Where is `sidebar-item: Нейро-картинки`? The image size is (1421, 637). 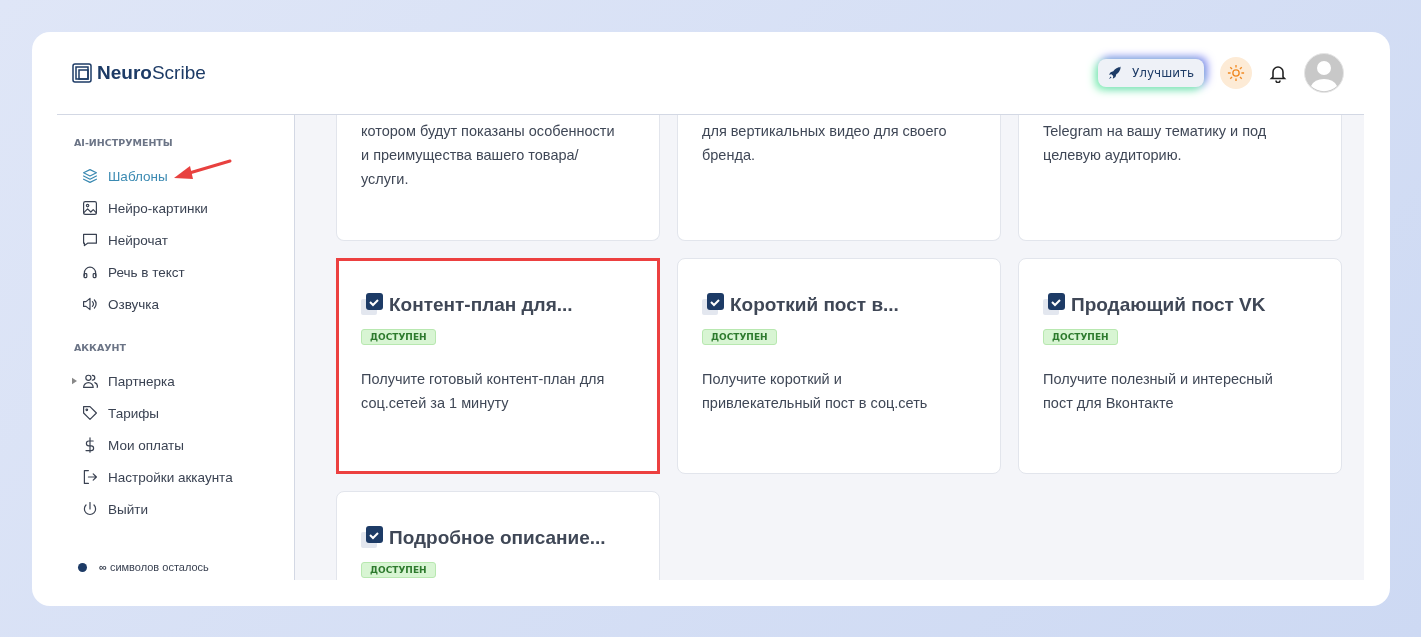 sidebar-item: Нейро-картинки is located at coordinates (145, 208).